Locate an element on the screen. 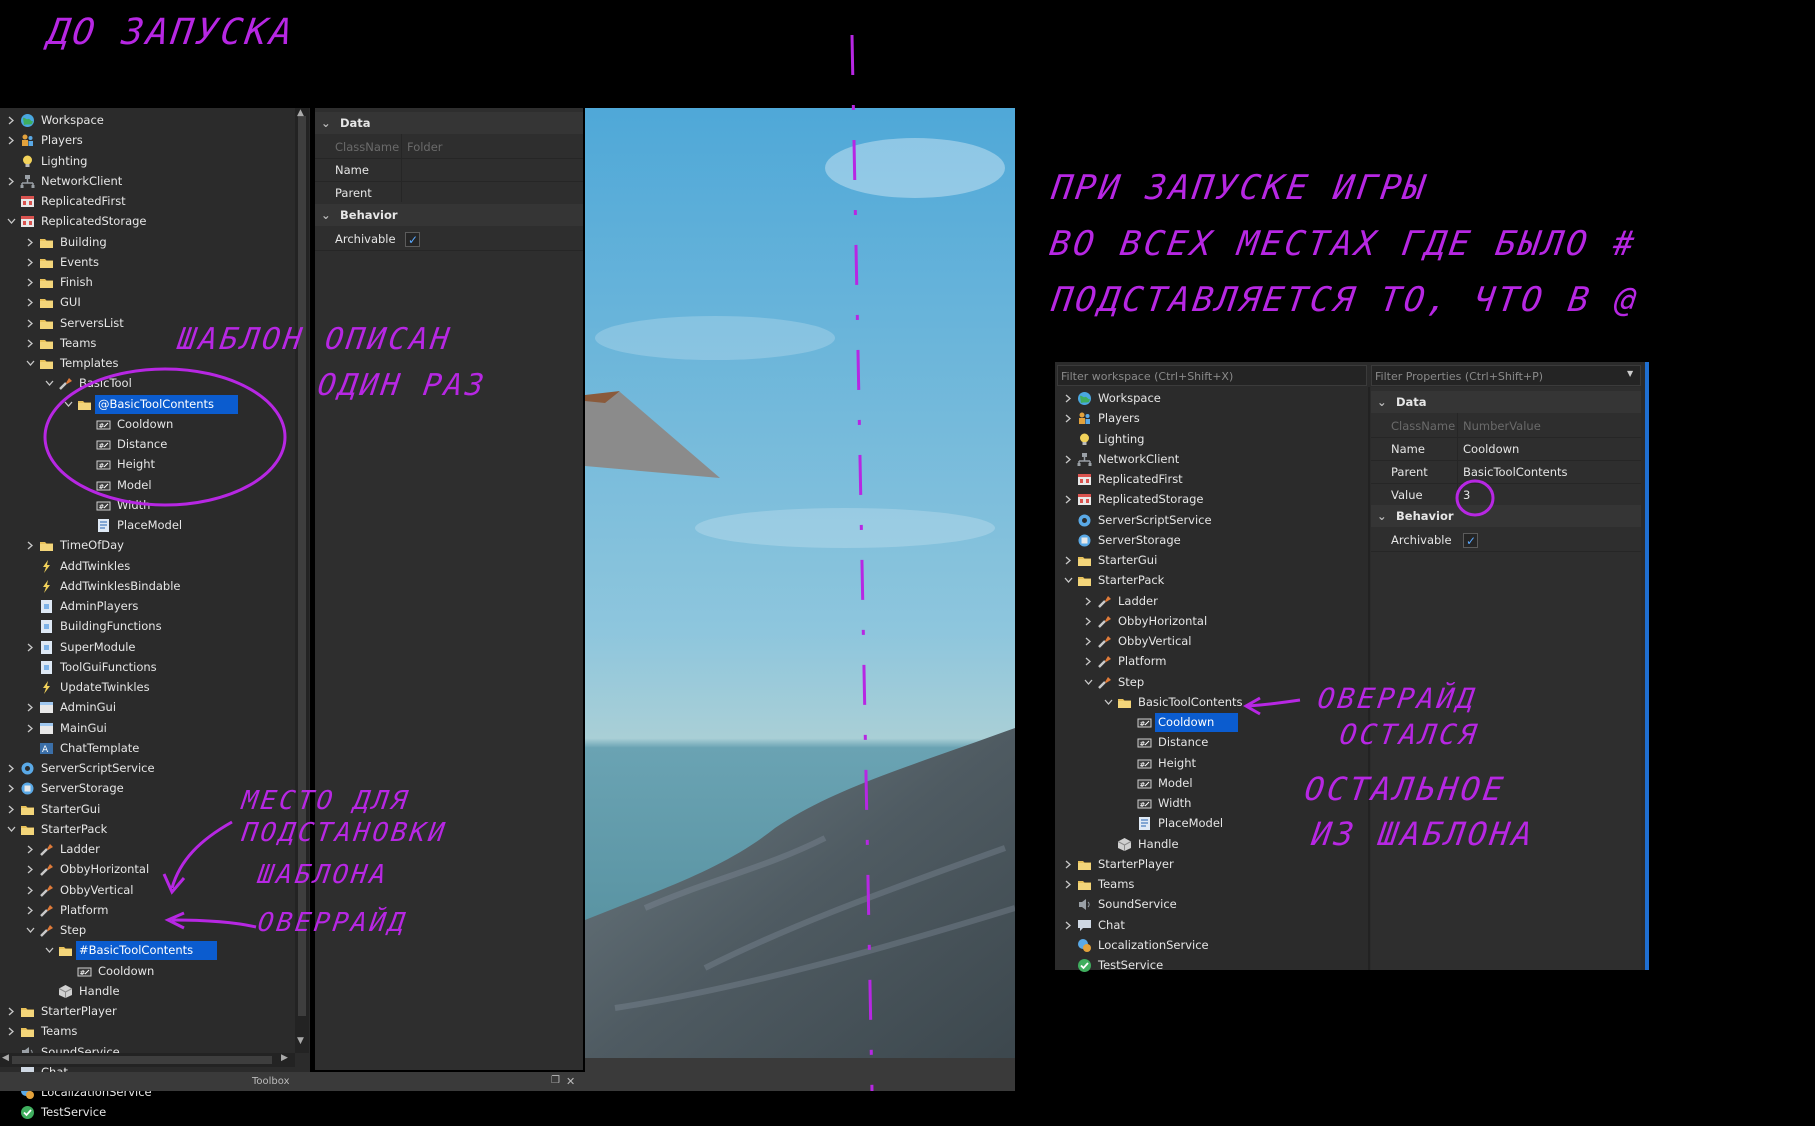 The height and width of the screenshot is (1126, 1815). explorer-item-testservice: TestService is located at coordinates (147, 1112).